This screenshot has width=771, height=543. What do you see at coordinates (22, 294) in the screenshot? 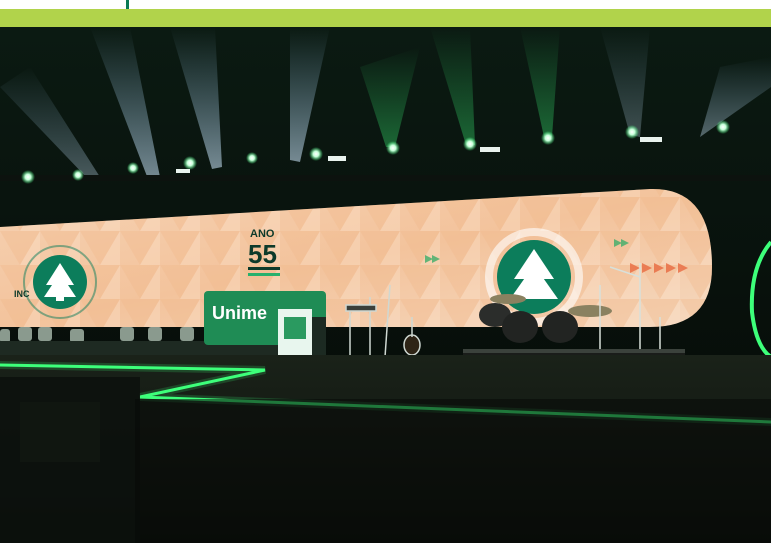
I see `screen-side-text: INC` at bounding box center [22, 294].